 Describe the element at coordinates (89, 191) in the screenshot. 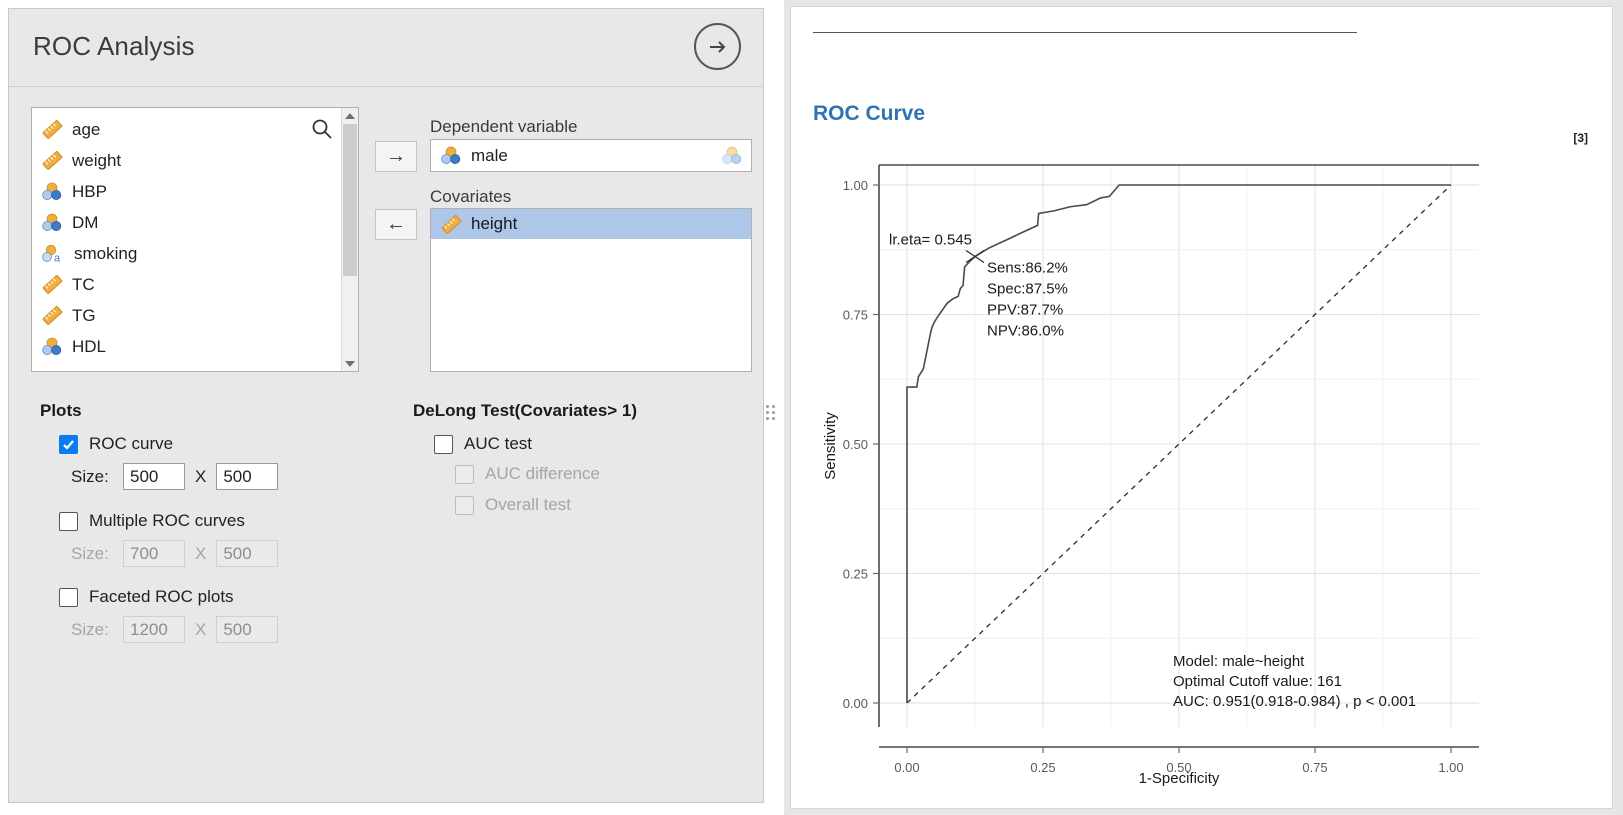

I see `list-item-label: HBP` at that location.